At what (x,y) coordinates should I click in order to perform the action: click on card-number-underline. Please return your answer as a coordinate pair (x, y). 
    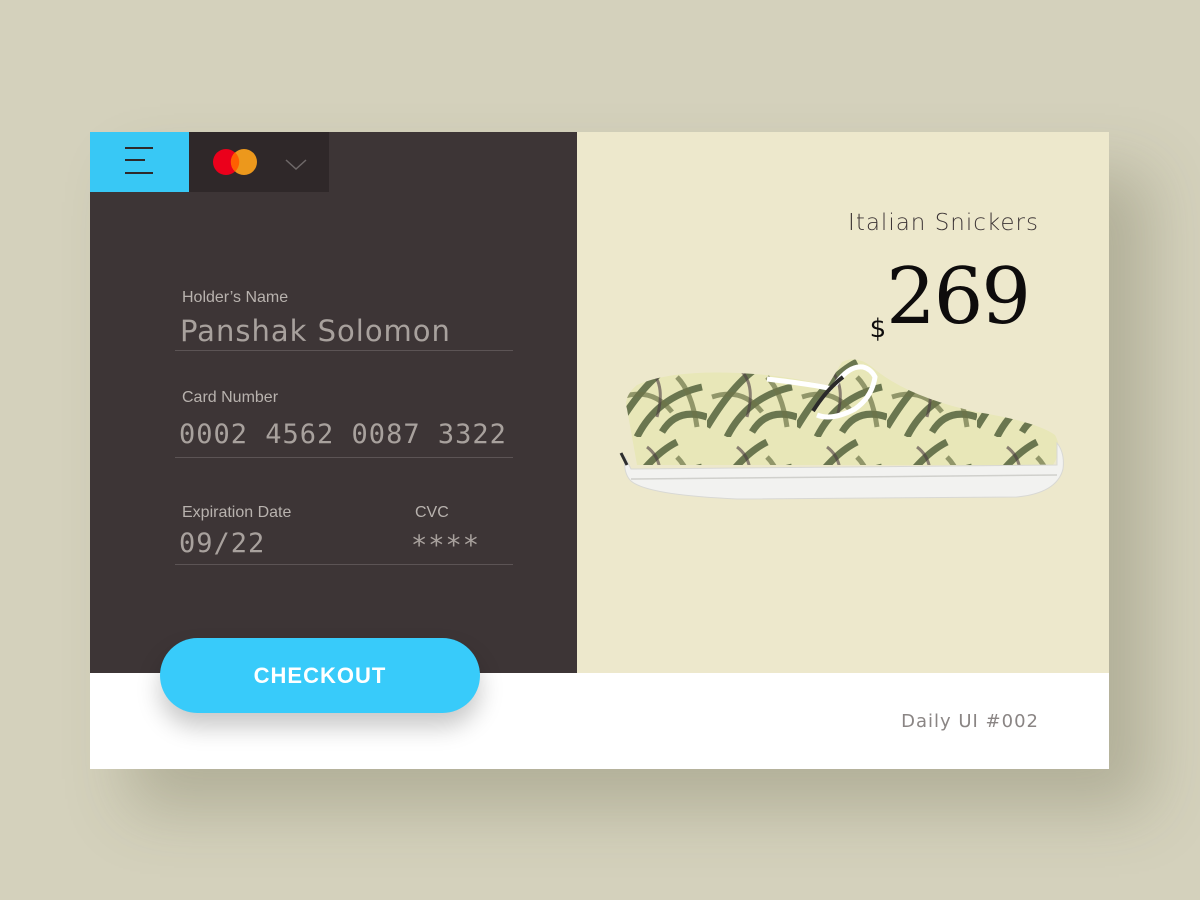
    Looking at the image, I should click on (344, 457).